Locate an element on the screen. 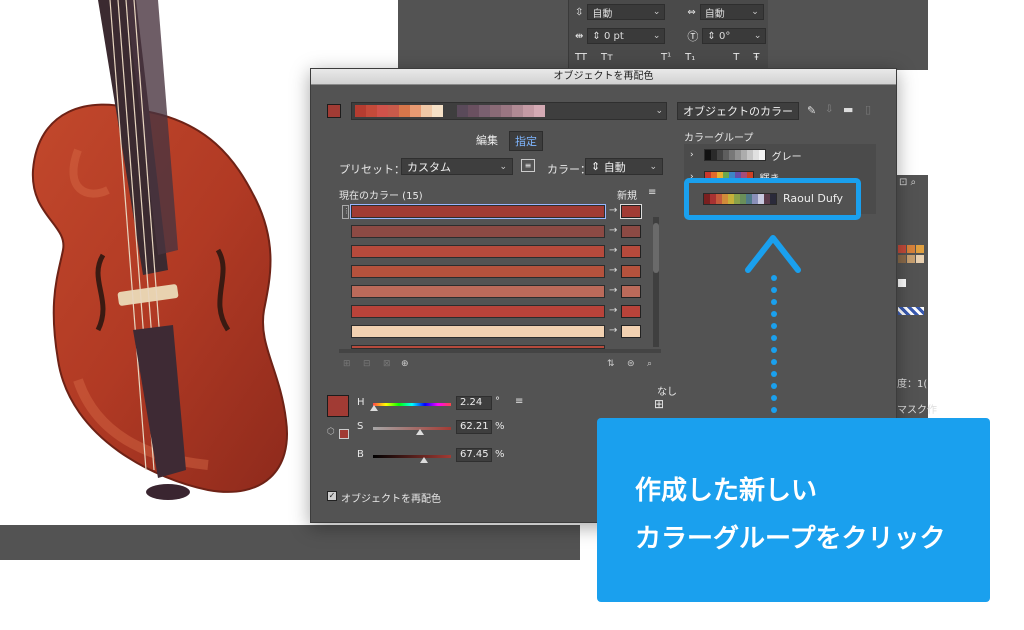 Image resolution: width=1024 pixels, height=630 pixels. all-caps-button: TT is located at coordinates (581, 57).